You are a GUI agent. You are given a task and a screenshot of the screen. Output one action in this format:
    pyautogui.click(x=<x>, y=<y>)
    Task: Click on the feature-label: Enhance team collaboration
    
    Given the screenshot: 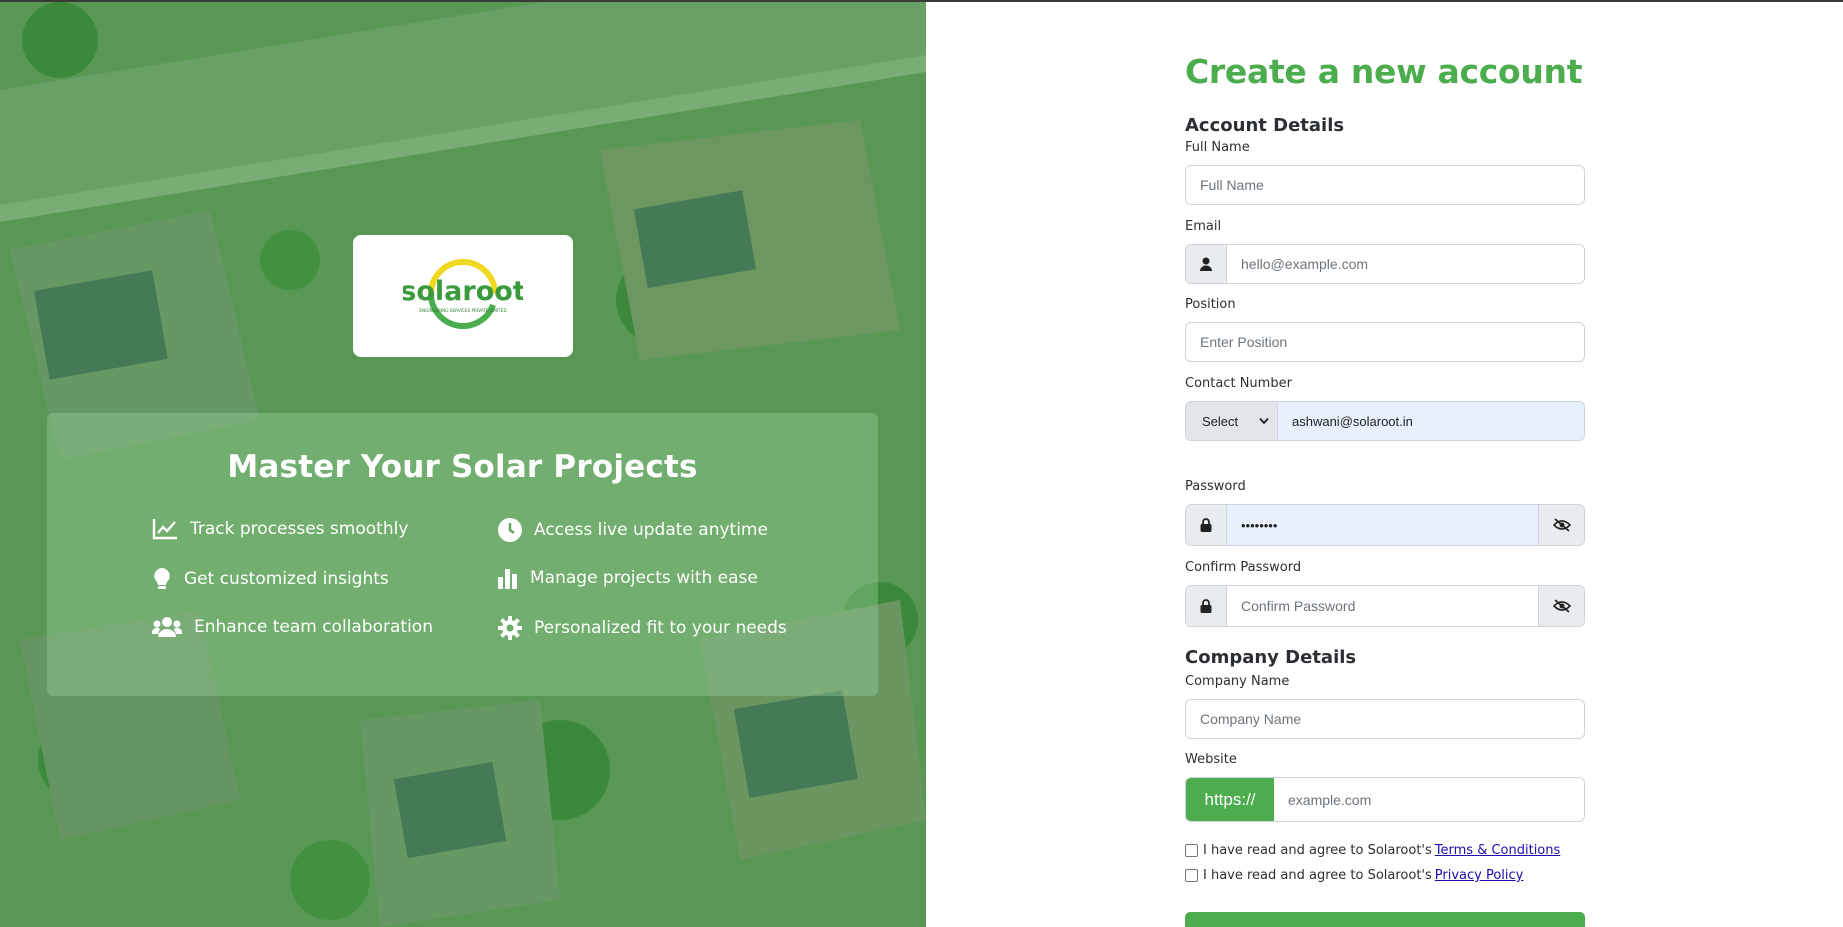 What is the action you would take?
    pyautogui.click(x=313, y=627)
    